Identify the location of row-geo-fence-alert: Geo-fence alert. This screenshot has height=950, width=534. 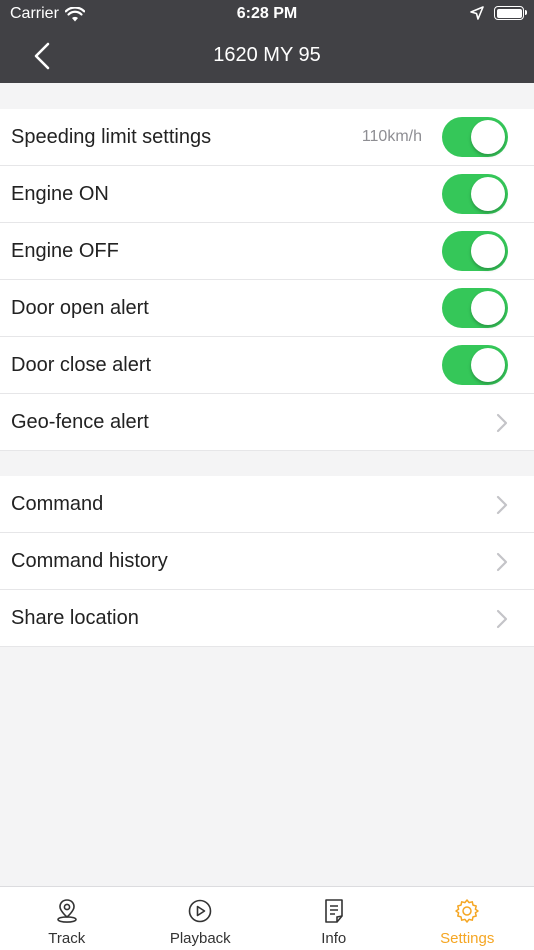
(267, 422).